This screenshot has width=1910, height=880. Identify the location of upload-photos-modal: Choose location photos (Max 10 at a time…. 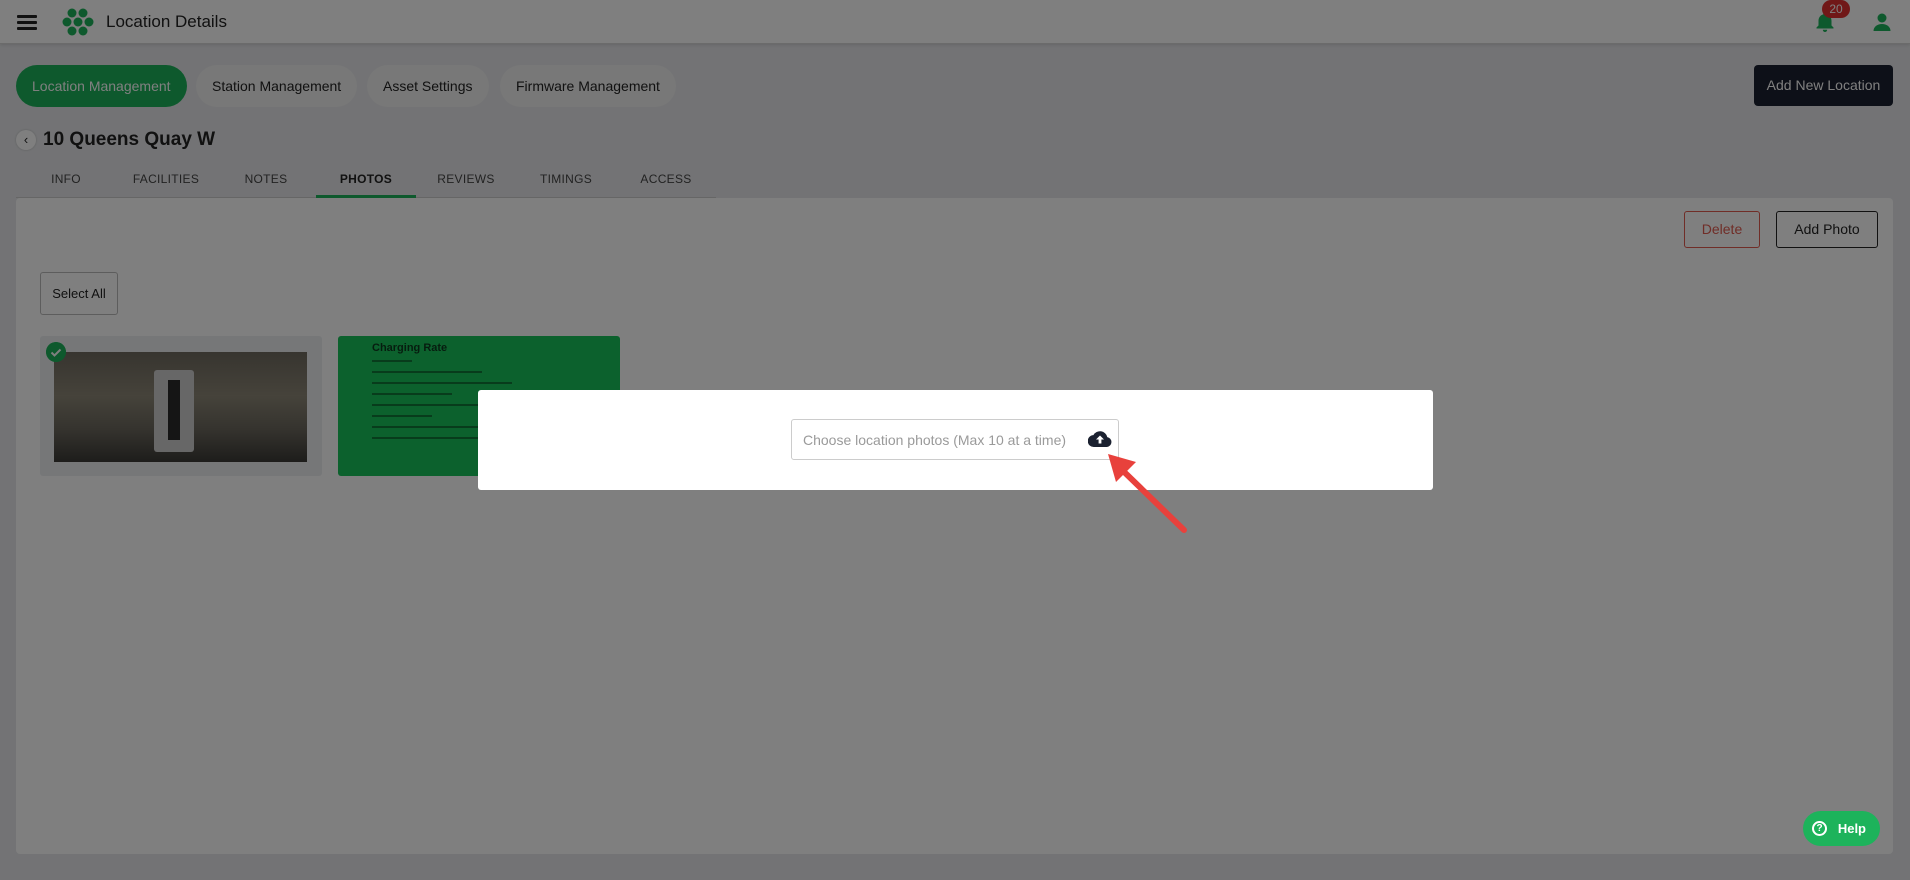
(955, 440).